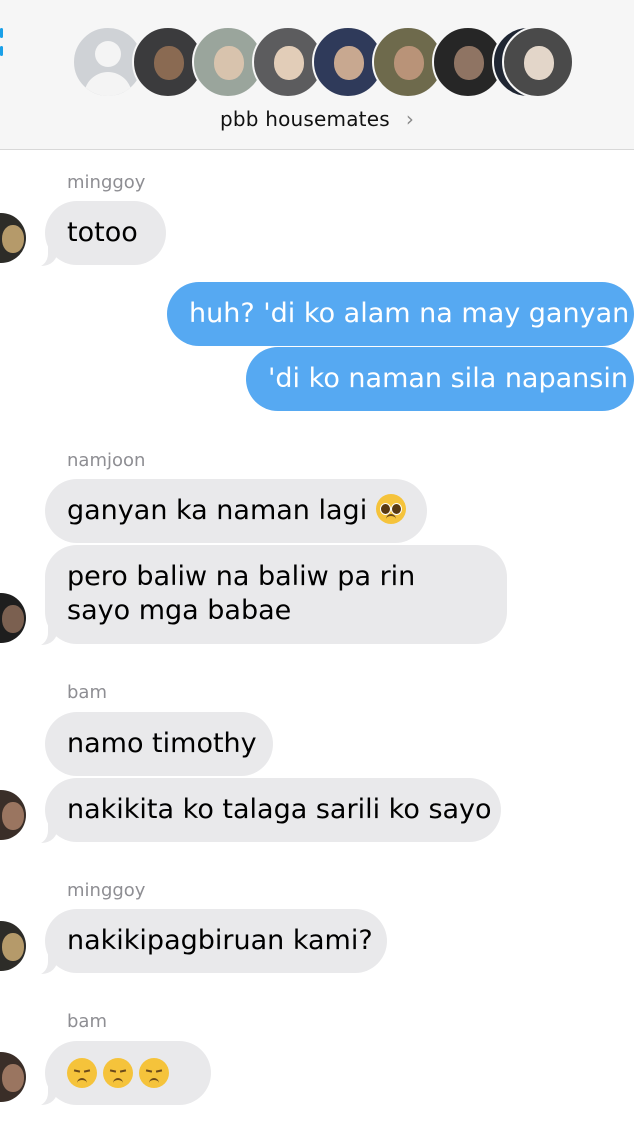 The image size is (634, 1128). What do you see at coordinates (410, 119) in the screenshot?
I see `chevron-right-icon: ›` at bounding box center [410, 119].